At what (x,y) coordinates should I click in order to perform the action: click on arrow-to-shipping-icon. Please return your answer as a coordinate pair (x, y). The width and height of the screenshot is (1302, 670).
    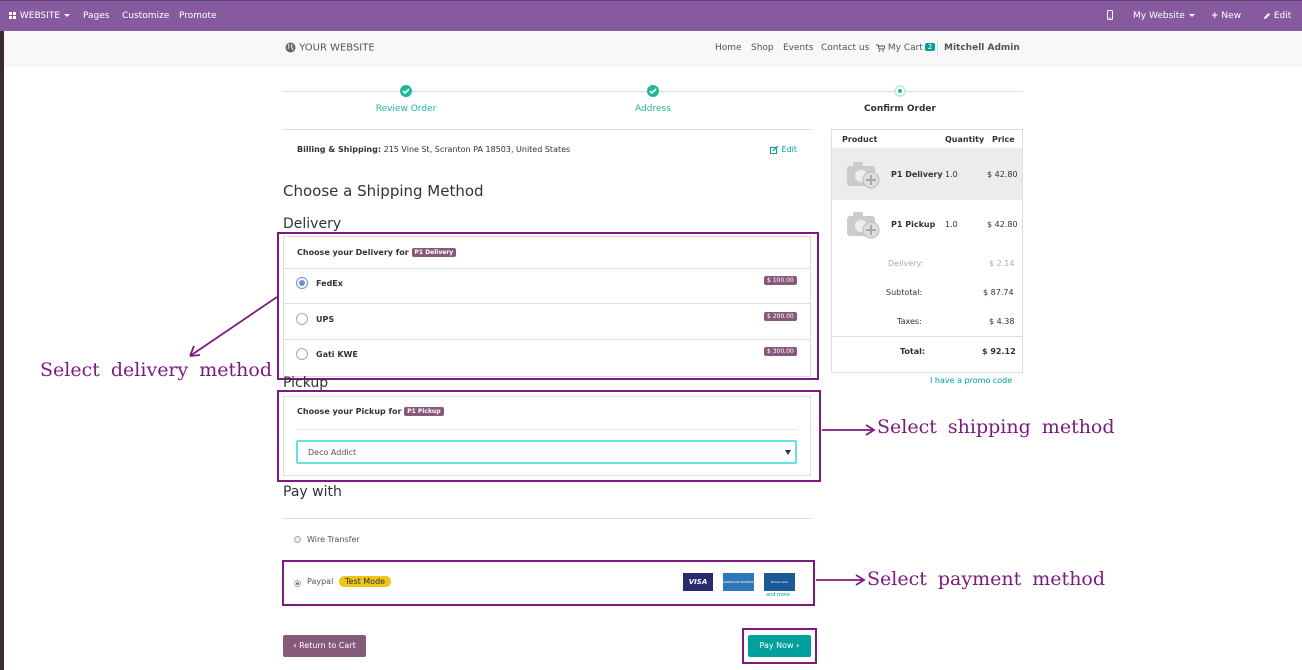
    Looking at the image, I should click on (849, 430).